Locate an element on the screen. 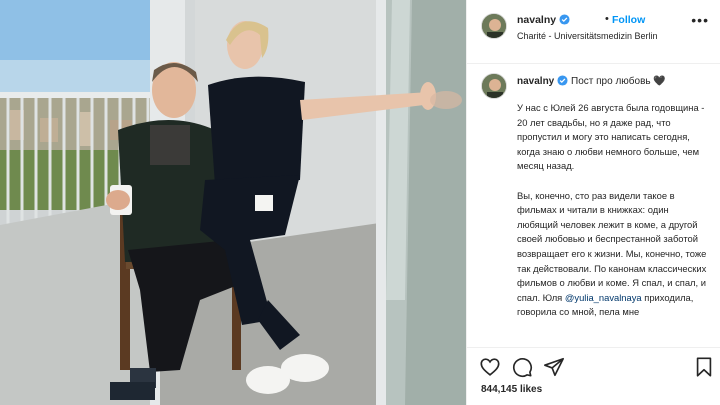 This screenshot has height=405, width=720. likes-count: 844,145 likes is located at coordinates (511, 389).